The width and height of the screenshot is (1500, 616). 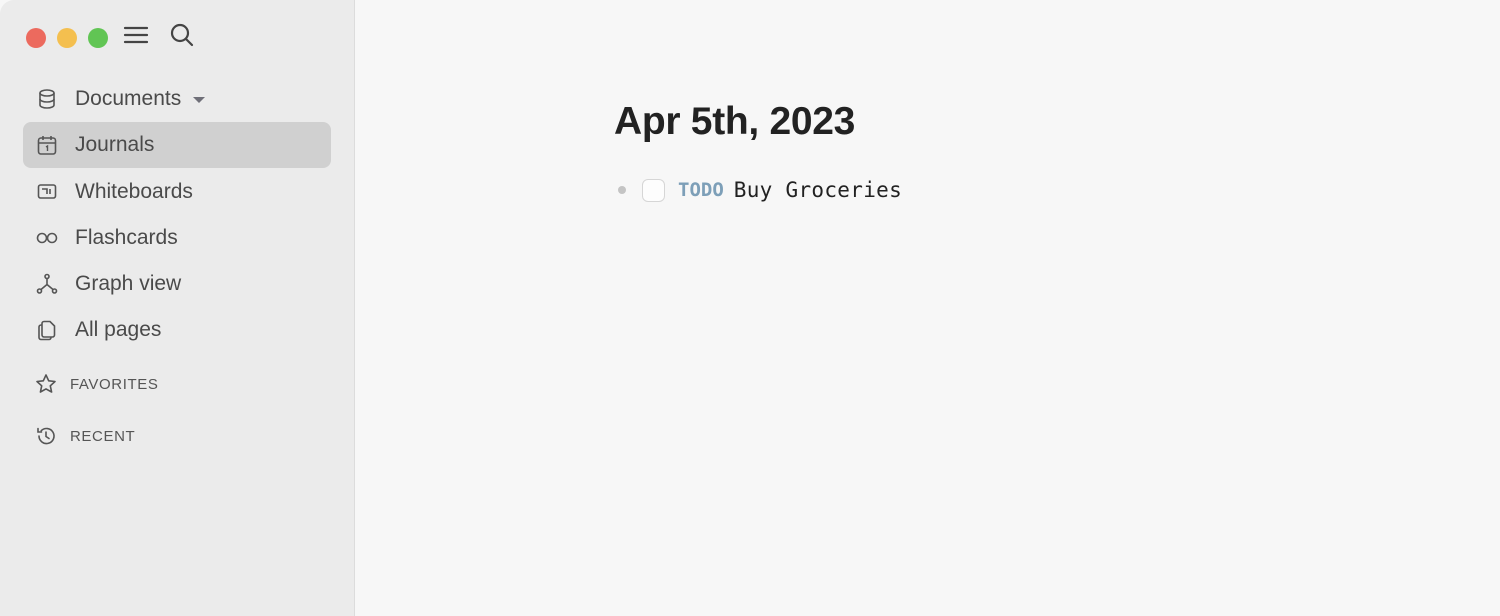 What do you see at coordinates (47, 145) in the screenshot?
I see `calendar-icon` at bounding box center [47, 145].